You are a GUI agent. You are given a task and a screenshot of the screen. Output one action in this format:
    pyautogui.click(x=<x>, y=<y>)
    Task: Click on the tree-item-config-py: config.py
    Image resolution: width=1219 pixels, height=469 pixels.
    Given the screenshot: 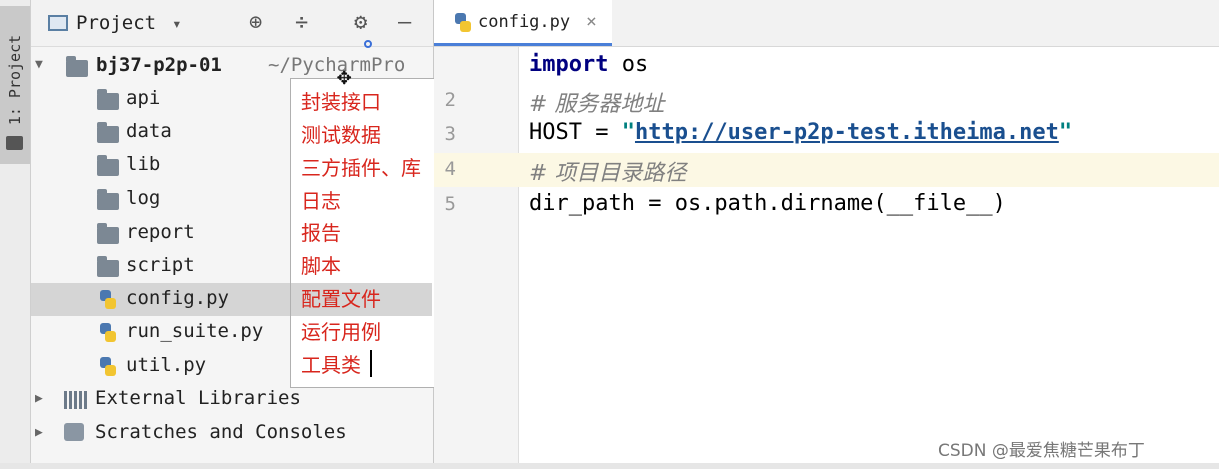 What is the action you would take?
    pyautogui.click(x=177, y=298)
    